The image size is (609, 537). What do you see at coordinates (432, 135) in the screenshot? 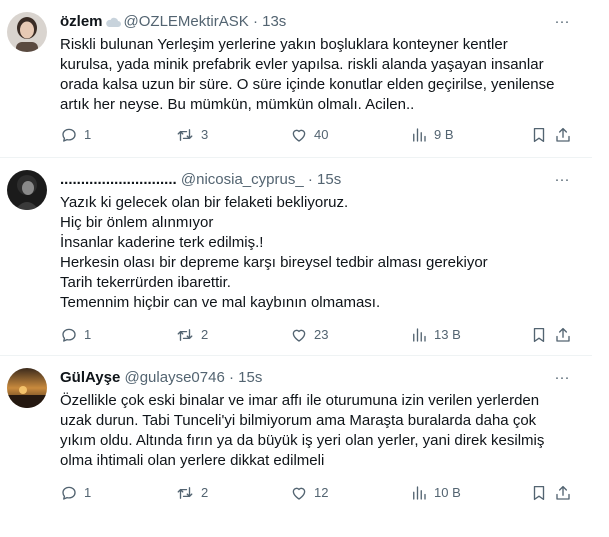
I see `views-button: 9 B` at bounding box center [432, 135].